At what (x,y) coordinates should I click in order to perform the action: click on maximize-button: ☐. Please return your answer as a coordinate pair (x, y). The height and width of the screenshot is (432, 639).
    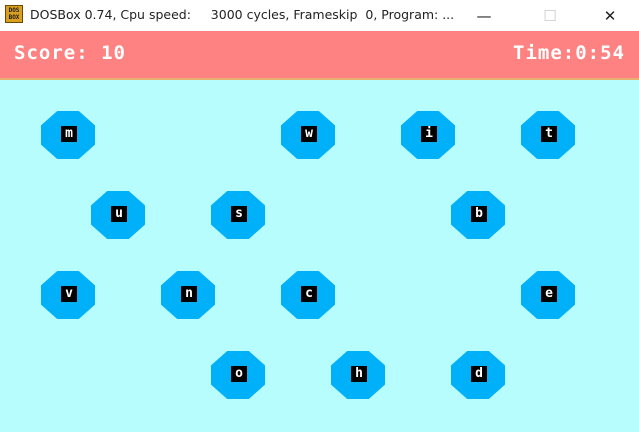
    Looking at the image, I should click on (550, 15).